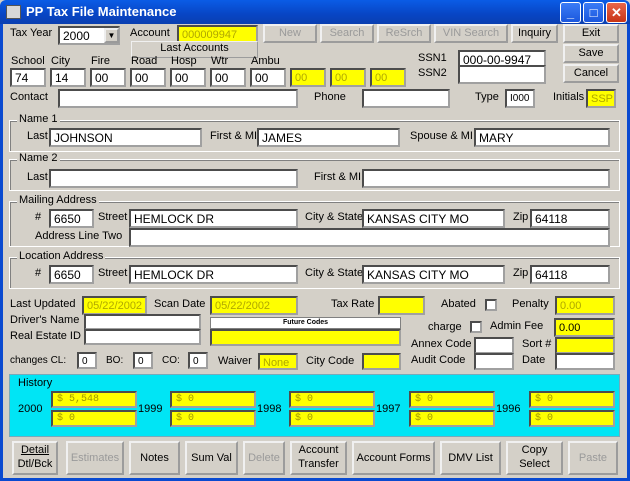 Image resolution: width=630 pixels, height=481 pixels. Describe the element at coordinates (79, 236) in the screenshot. I see `address-line2-label: Address Line Two` at that location.